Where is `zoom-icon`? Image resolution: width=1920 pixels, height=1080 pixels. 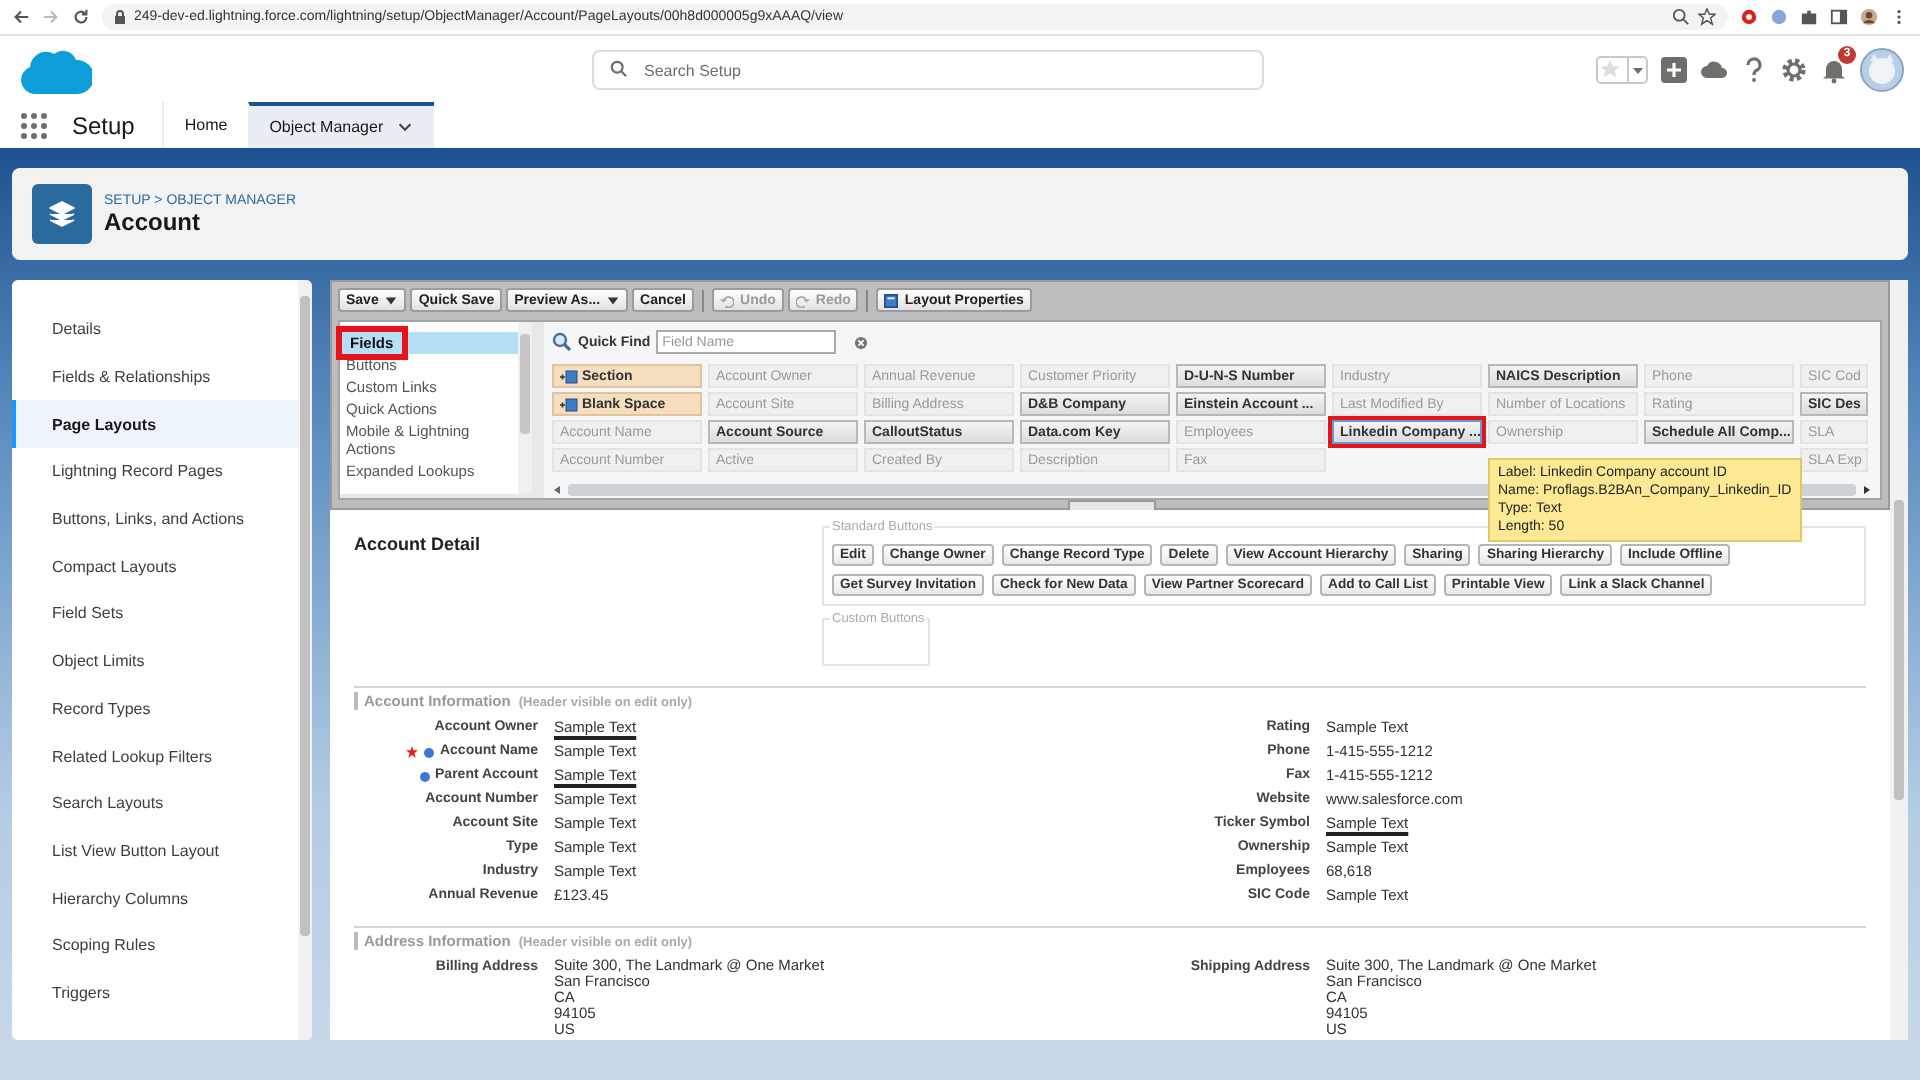
zoom-icon is located at coordinates (1681, 17).